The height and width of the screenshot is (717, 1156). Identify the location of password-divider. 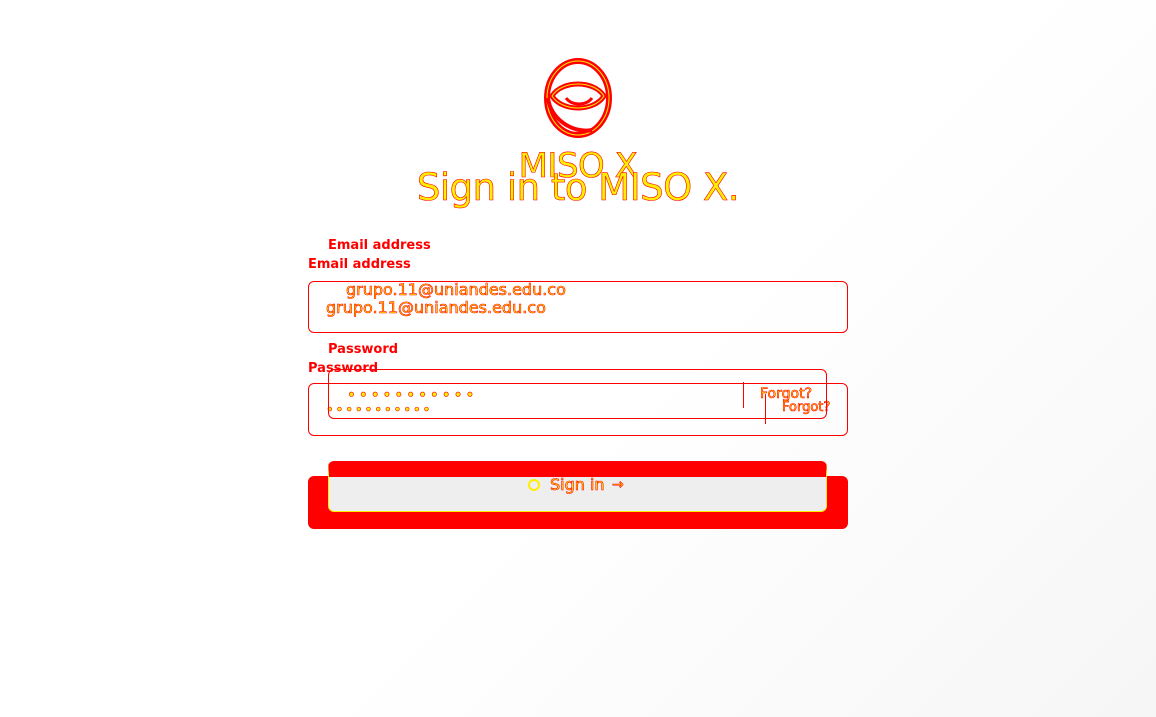
(765, 409).